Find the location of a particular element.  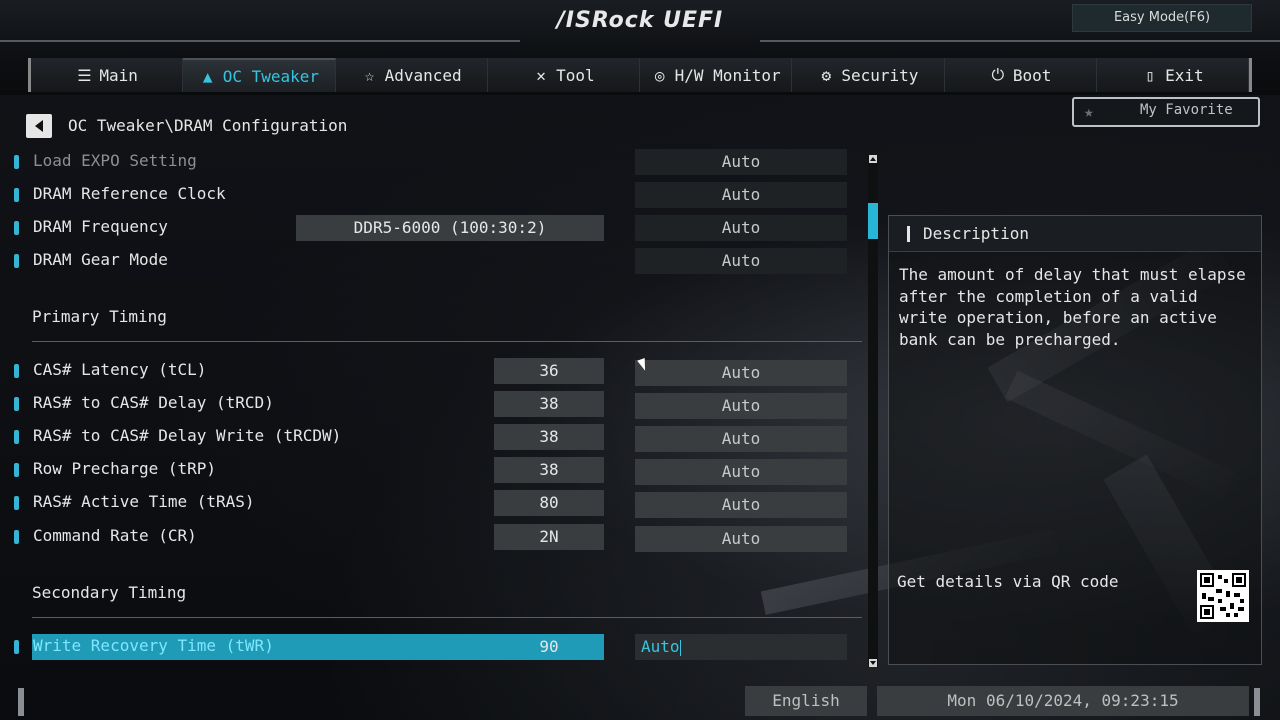

scroll-thumb is located at coordinates (873, 221).